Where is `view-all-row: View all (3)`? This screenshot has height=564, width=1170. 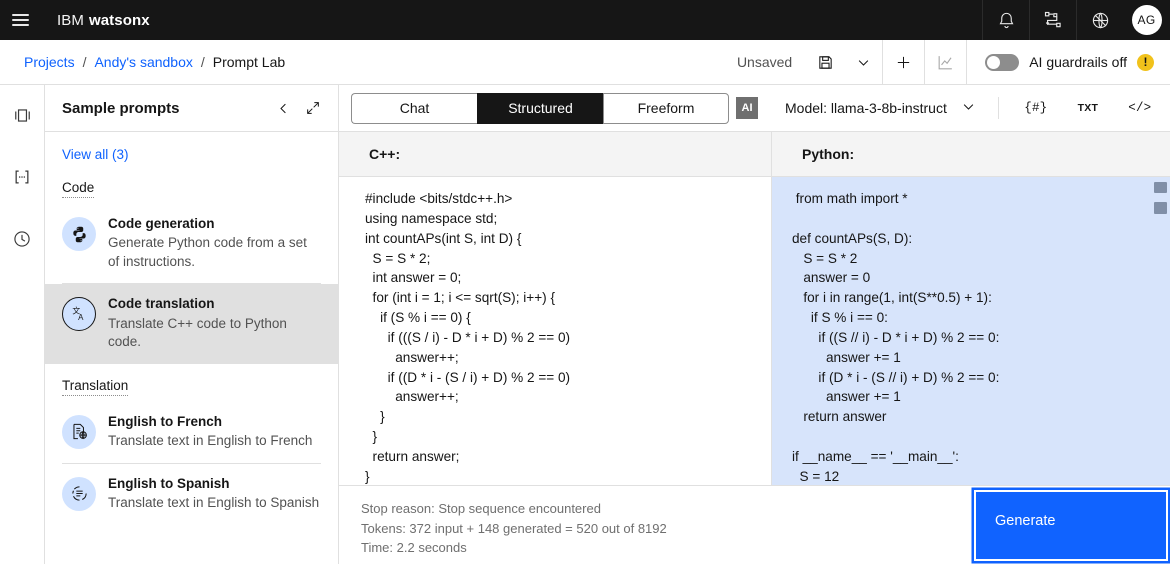
view-all-row: View all (3) is located at coordinates (191, 153).